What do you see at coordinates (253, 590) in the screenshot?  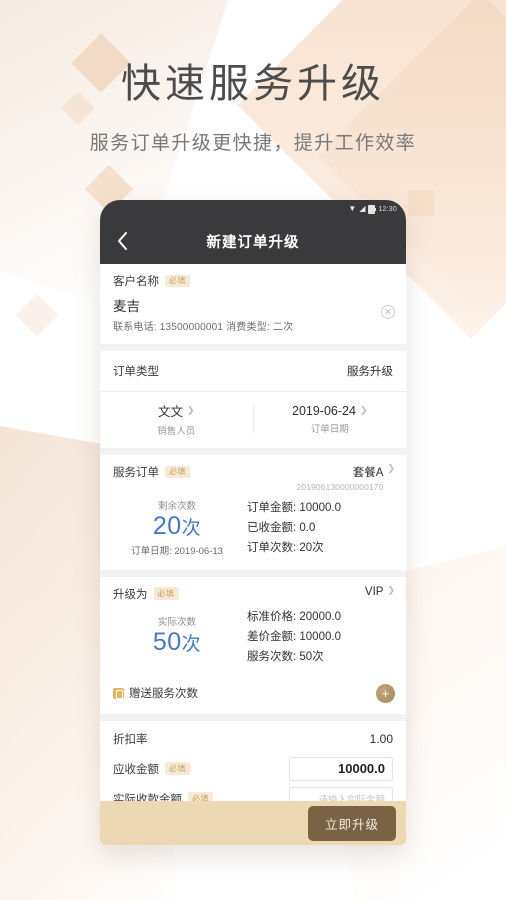 I see `upgrade-header: 升级为 必填 VIP ❯` at bounding box center [253, 590].